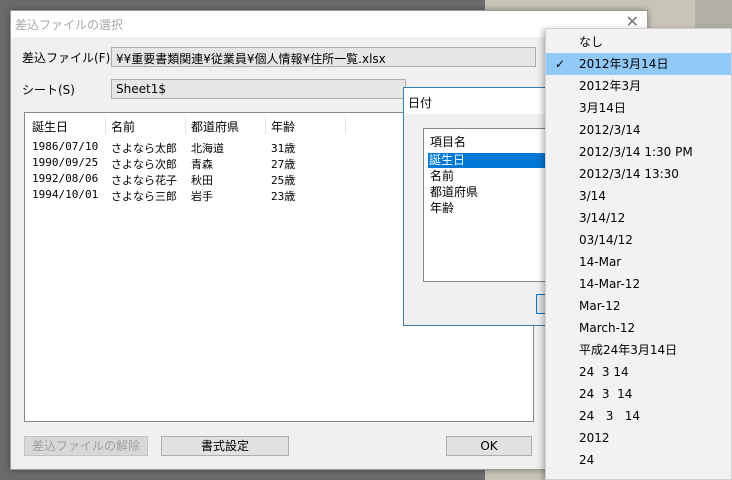 This screenshot has width=732, height=480. I want to click on menu-item-label: 3月14日, so click(602, 108).